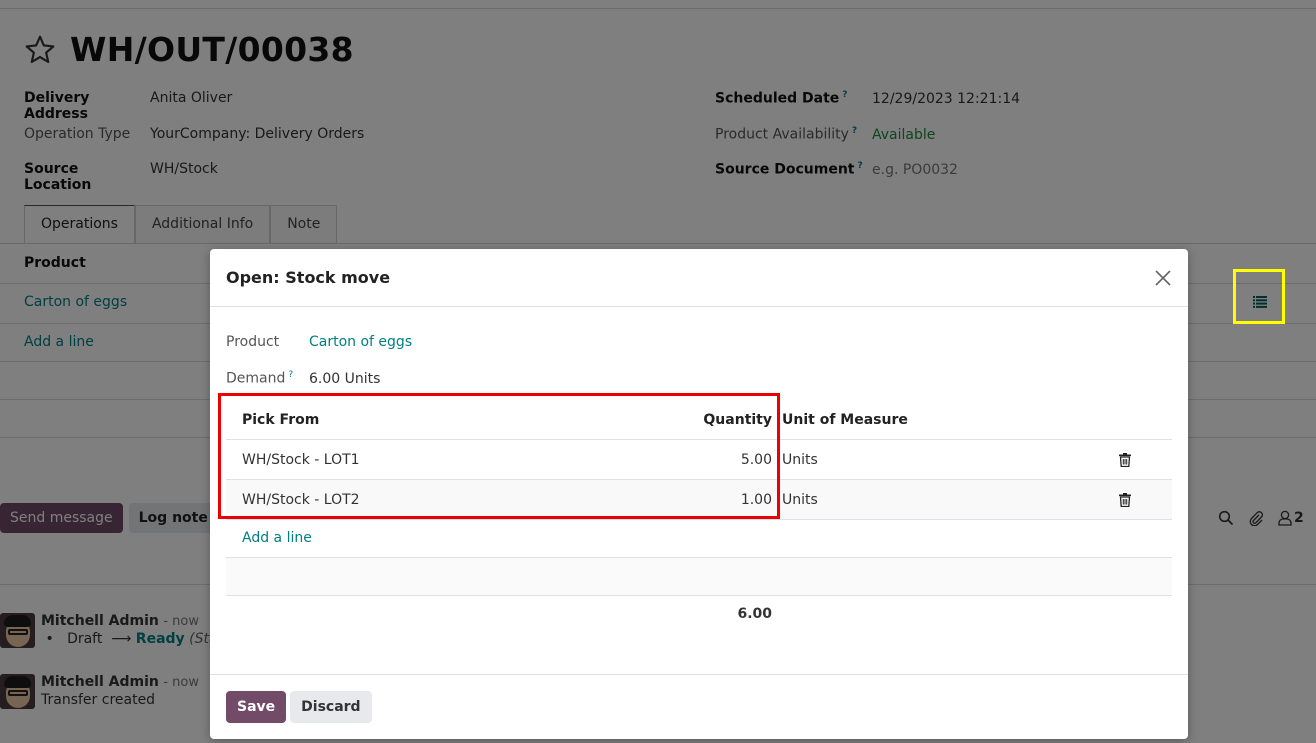 Image resolution: width=1316 pixels, height=743 pixels. I want to click on help-icon: ?, so click(290, 375).